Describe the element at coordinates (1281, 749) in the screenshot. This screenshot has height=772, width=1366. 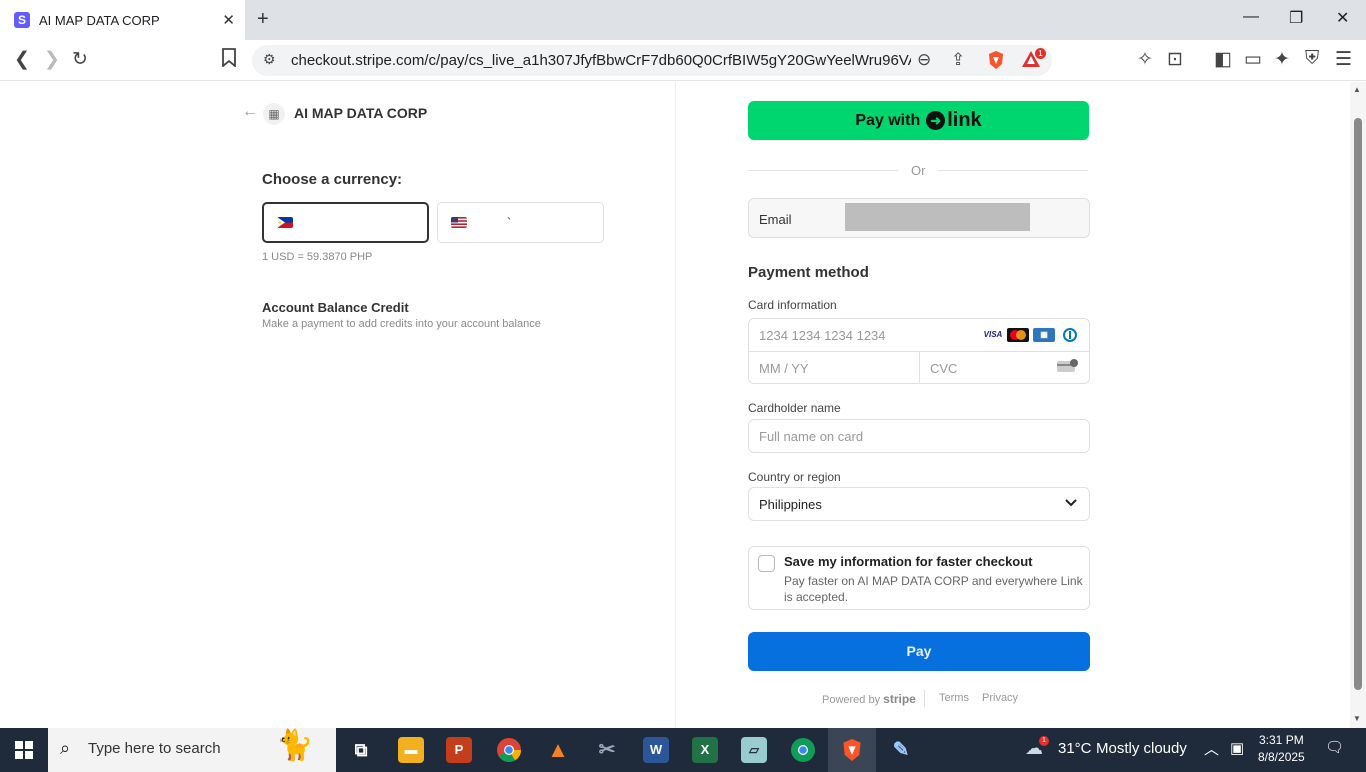
I see `system-clock: 3:31 PM 8/8/2025` at that location.